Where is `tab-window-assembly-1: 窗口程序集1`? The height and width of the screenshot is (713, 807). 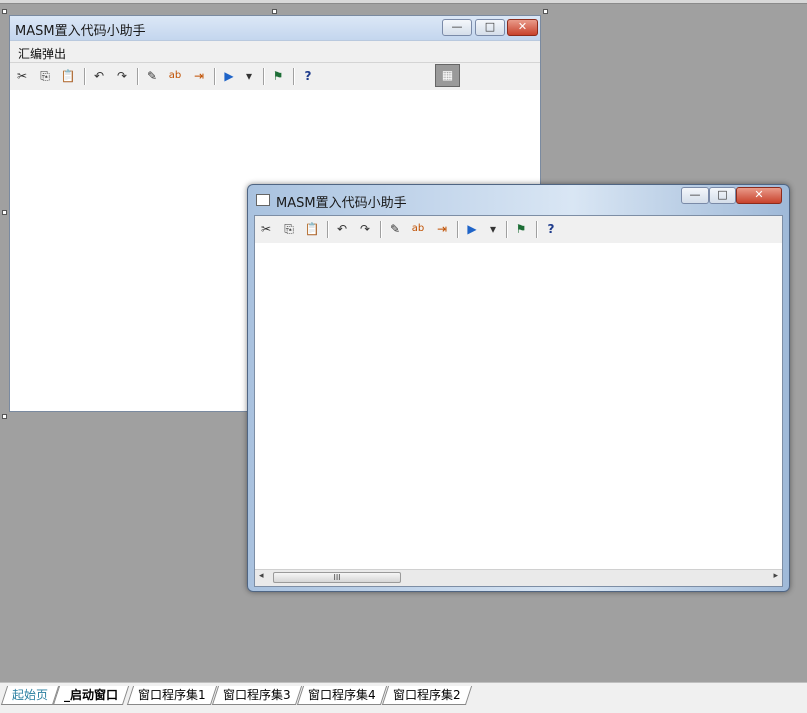
tab-window-assembly-1: 窗口程序集1 is located at coordinates (171, 695).